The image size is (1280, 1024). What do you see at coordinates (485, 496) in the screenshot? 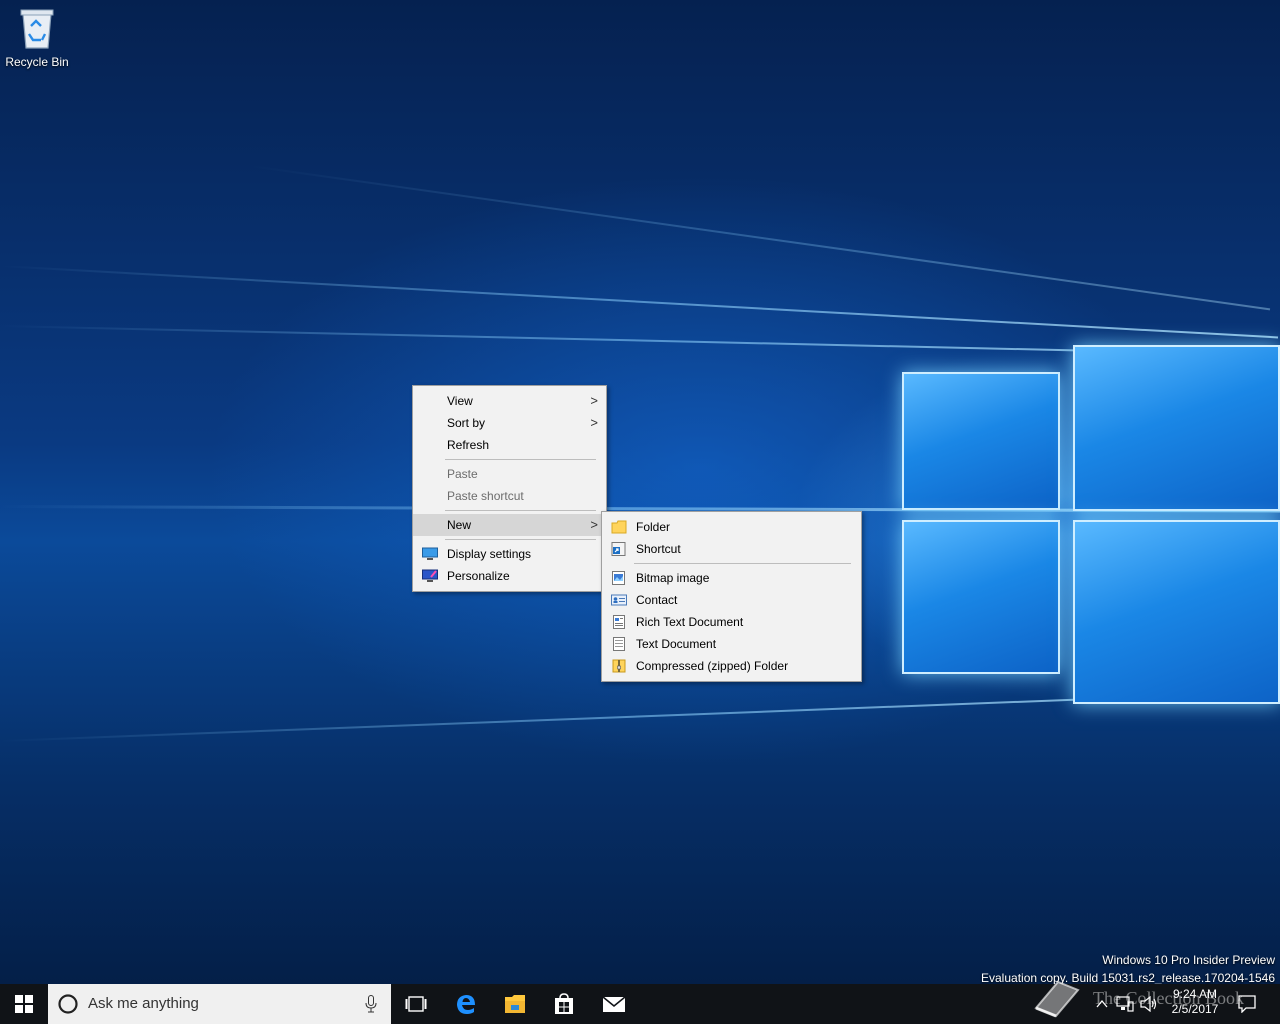
I see `menu-item-label: Paste shortcut` at bounding box center [485, 496].